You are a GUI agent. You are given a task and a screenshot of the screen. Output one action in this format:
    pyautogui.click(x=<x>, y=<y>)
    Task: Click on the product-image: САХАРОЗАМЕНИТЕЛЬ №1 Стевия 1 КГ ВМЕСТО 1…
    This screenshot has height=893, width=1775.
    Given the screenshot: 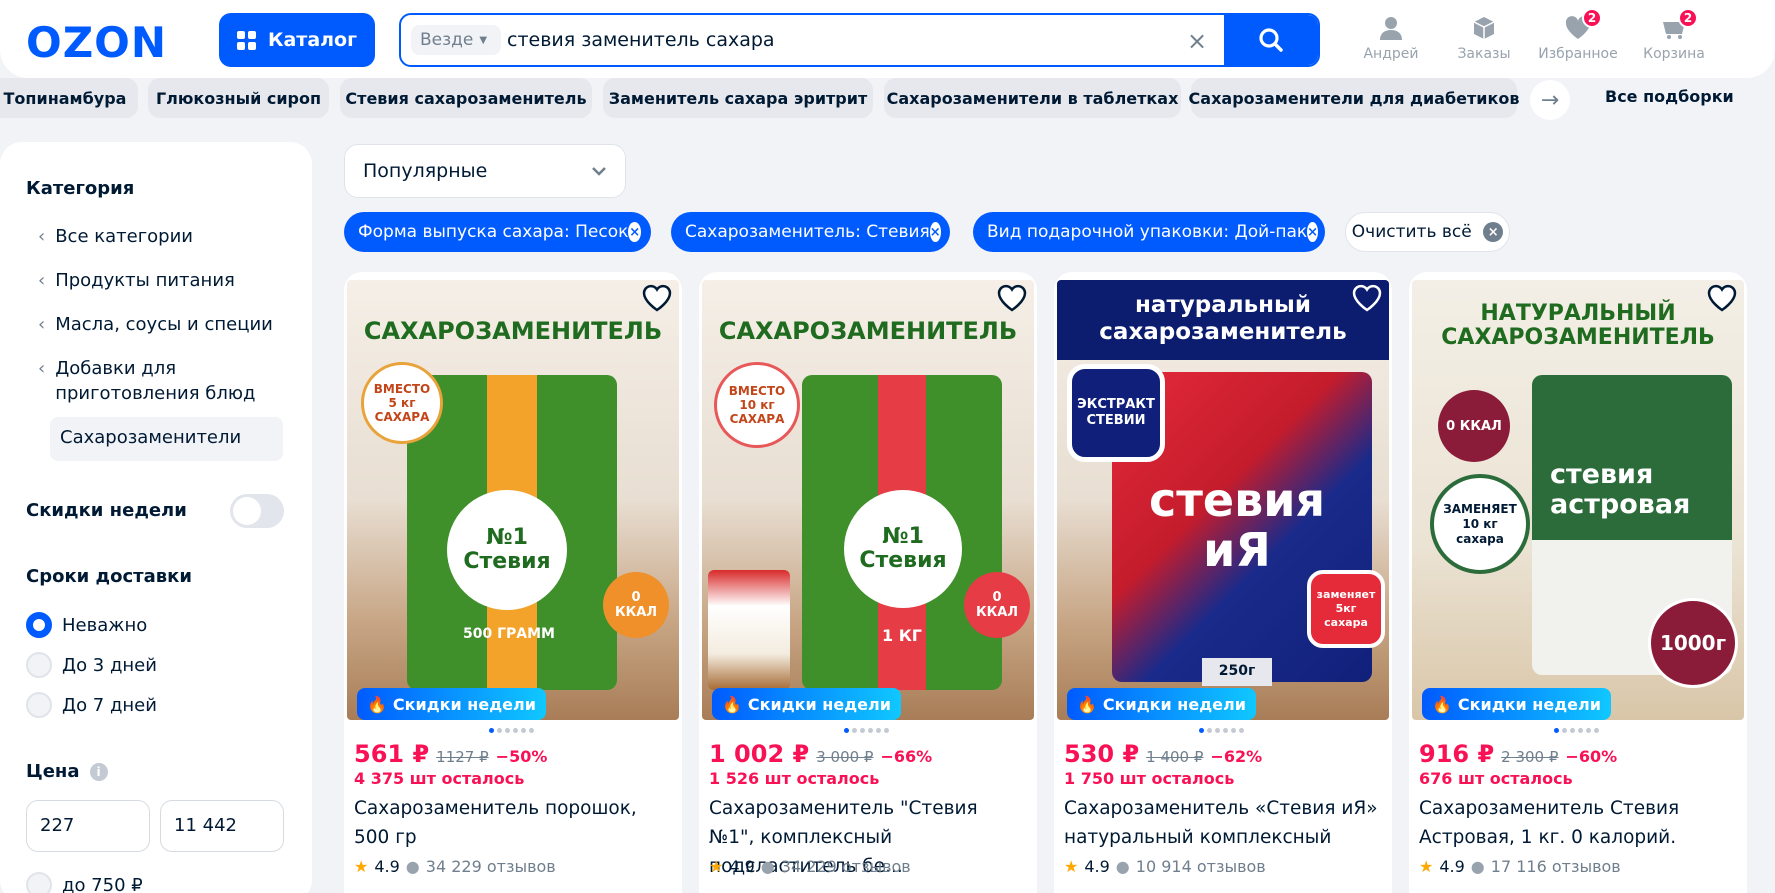 What is the action you would take?
    pyautogui.click(x=868, y=500)
    